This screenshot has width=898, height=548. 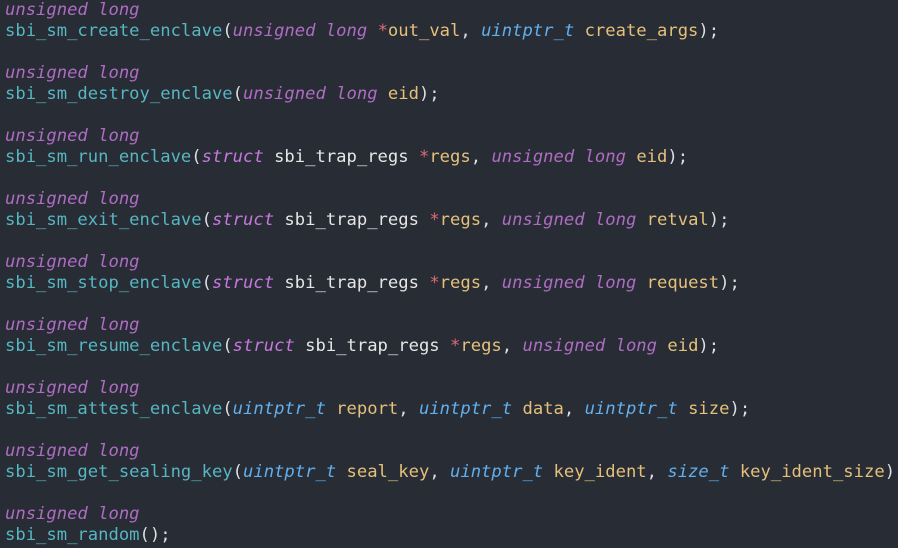 What do you see at coordinates (677, 220) in the screenshot?
I see `param-name: retval` at bounding box center [677, 220].